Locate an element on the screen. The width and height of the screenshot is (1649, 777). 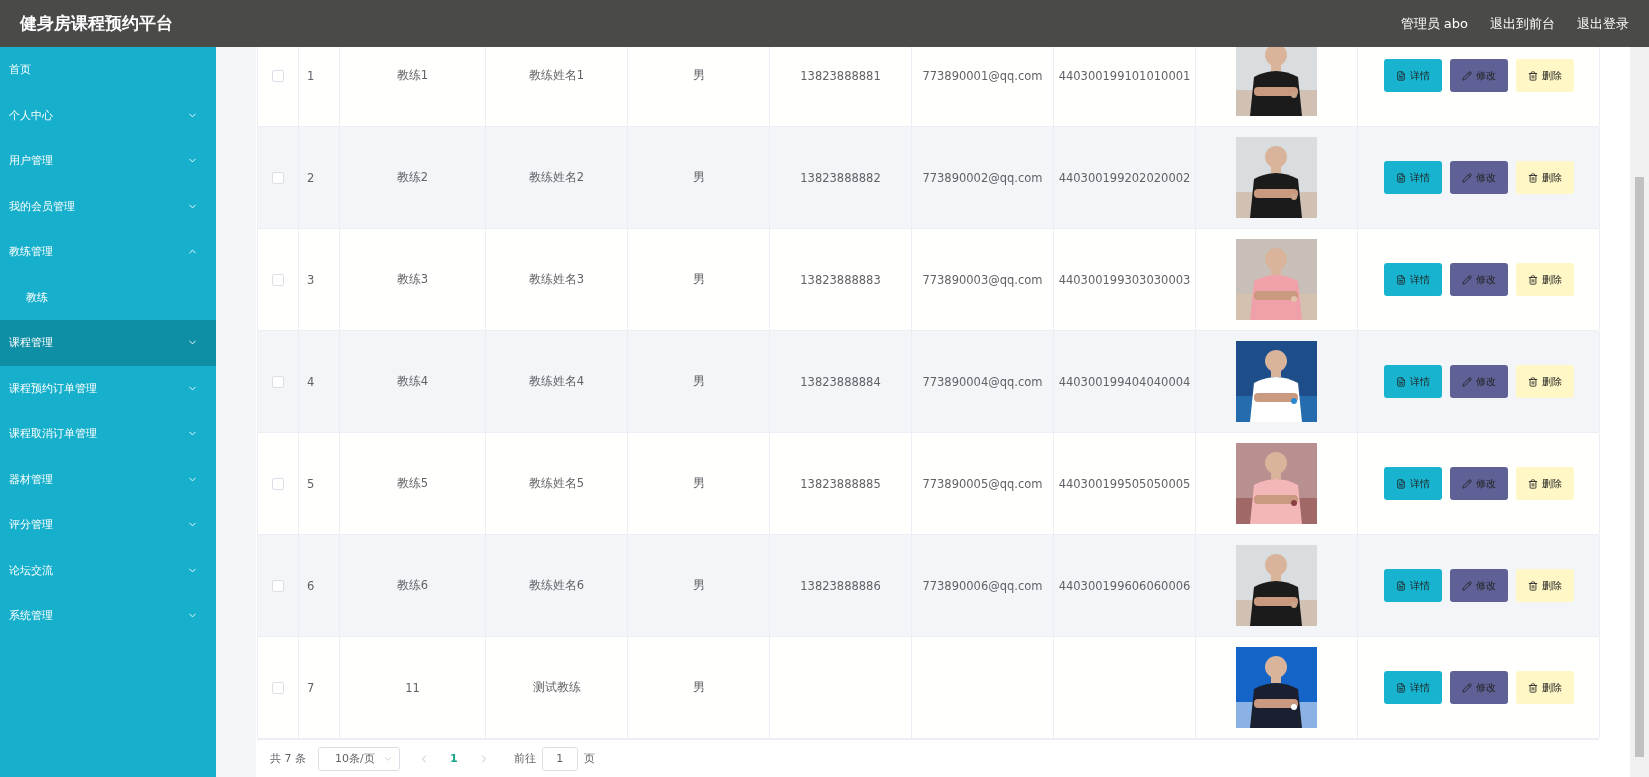
sidebar-item: 首页 is located at coordinates (108, 70).